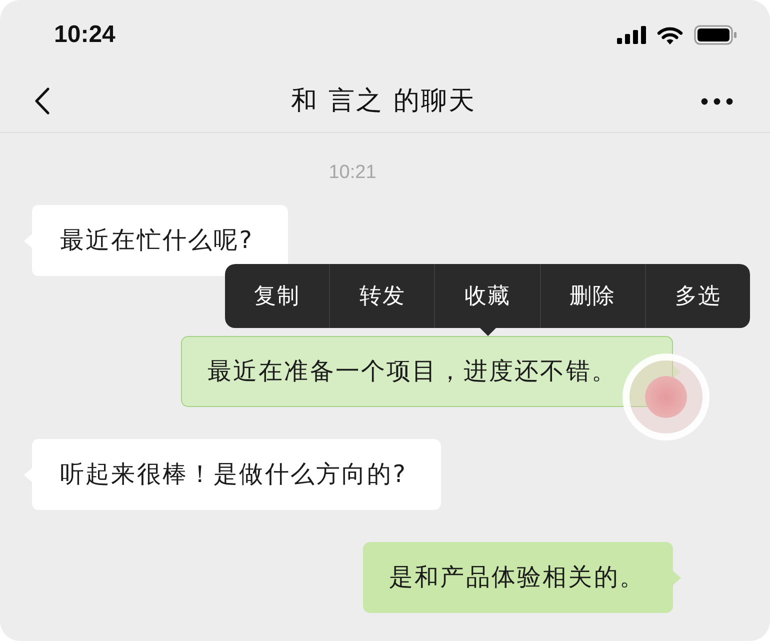 This screenshot has width=770, height=643. Describe the element at coordinates (717, 101) in the screenshot. I see `more-icon` at that location.